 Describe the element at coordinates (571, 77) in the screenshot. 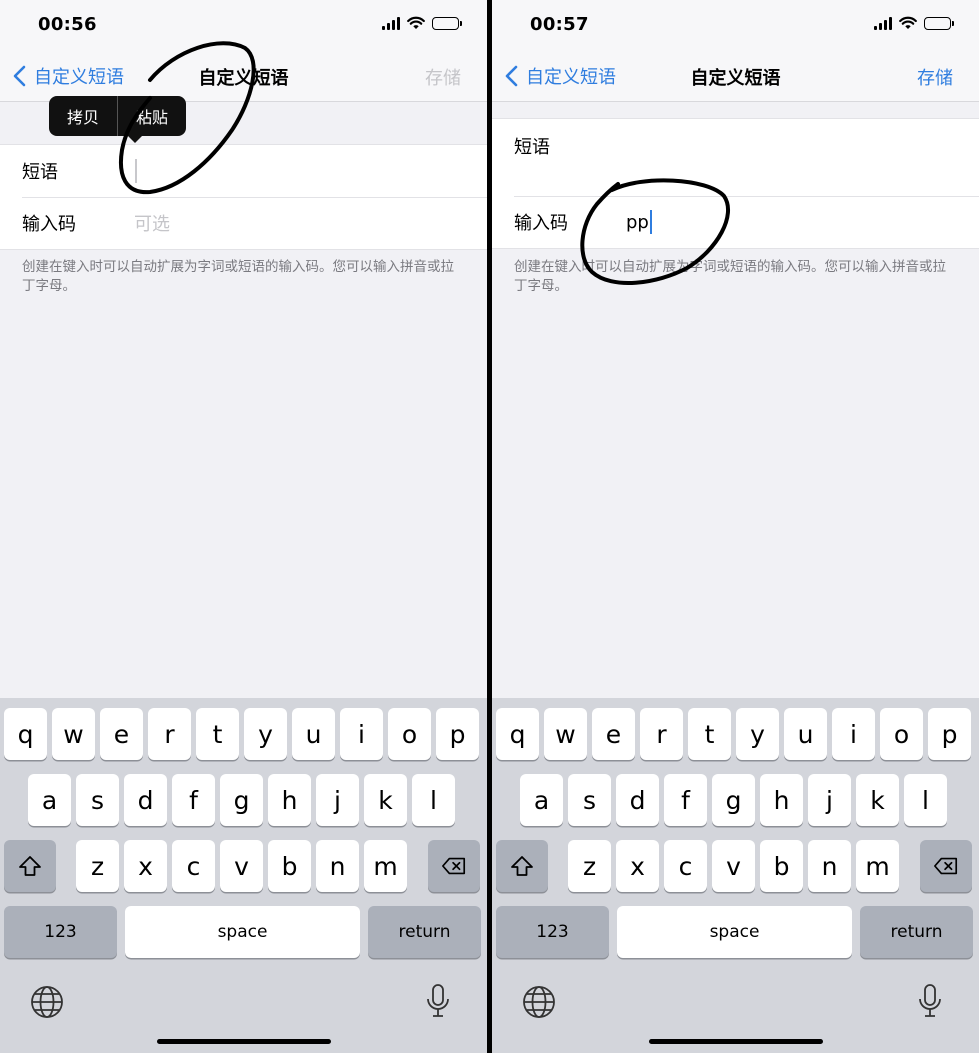

I see `back-label: 自定义短语` at that location.